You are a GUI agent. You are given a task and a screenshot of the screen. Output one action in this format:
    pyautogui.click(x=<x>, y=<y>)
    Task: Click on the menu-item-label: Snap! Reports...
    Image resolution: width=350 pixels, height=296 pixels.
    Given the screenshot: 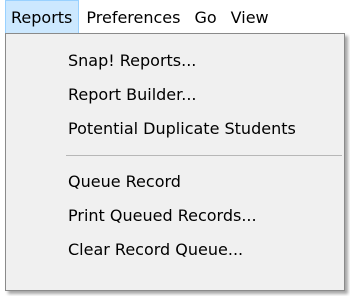 What is the action you would take?
    pyautogui.click(x=132, y=60)
    